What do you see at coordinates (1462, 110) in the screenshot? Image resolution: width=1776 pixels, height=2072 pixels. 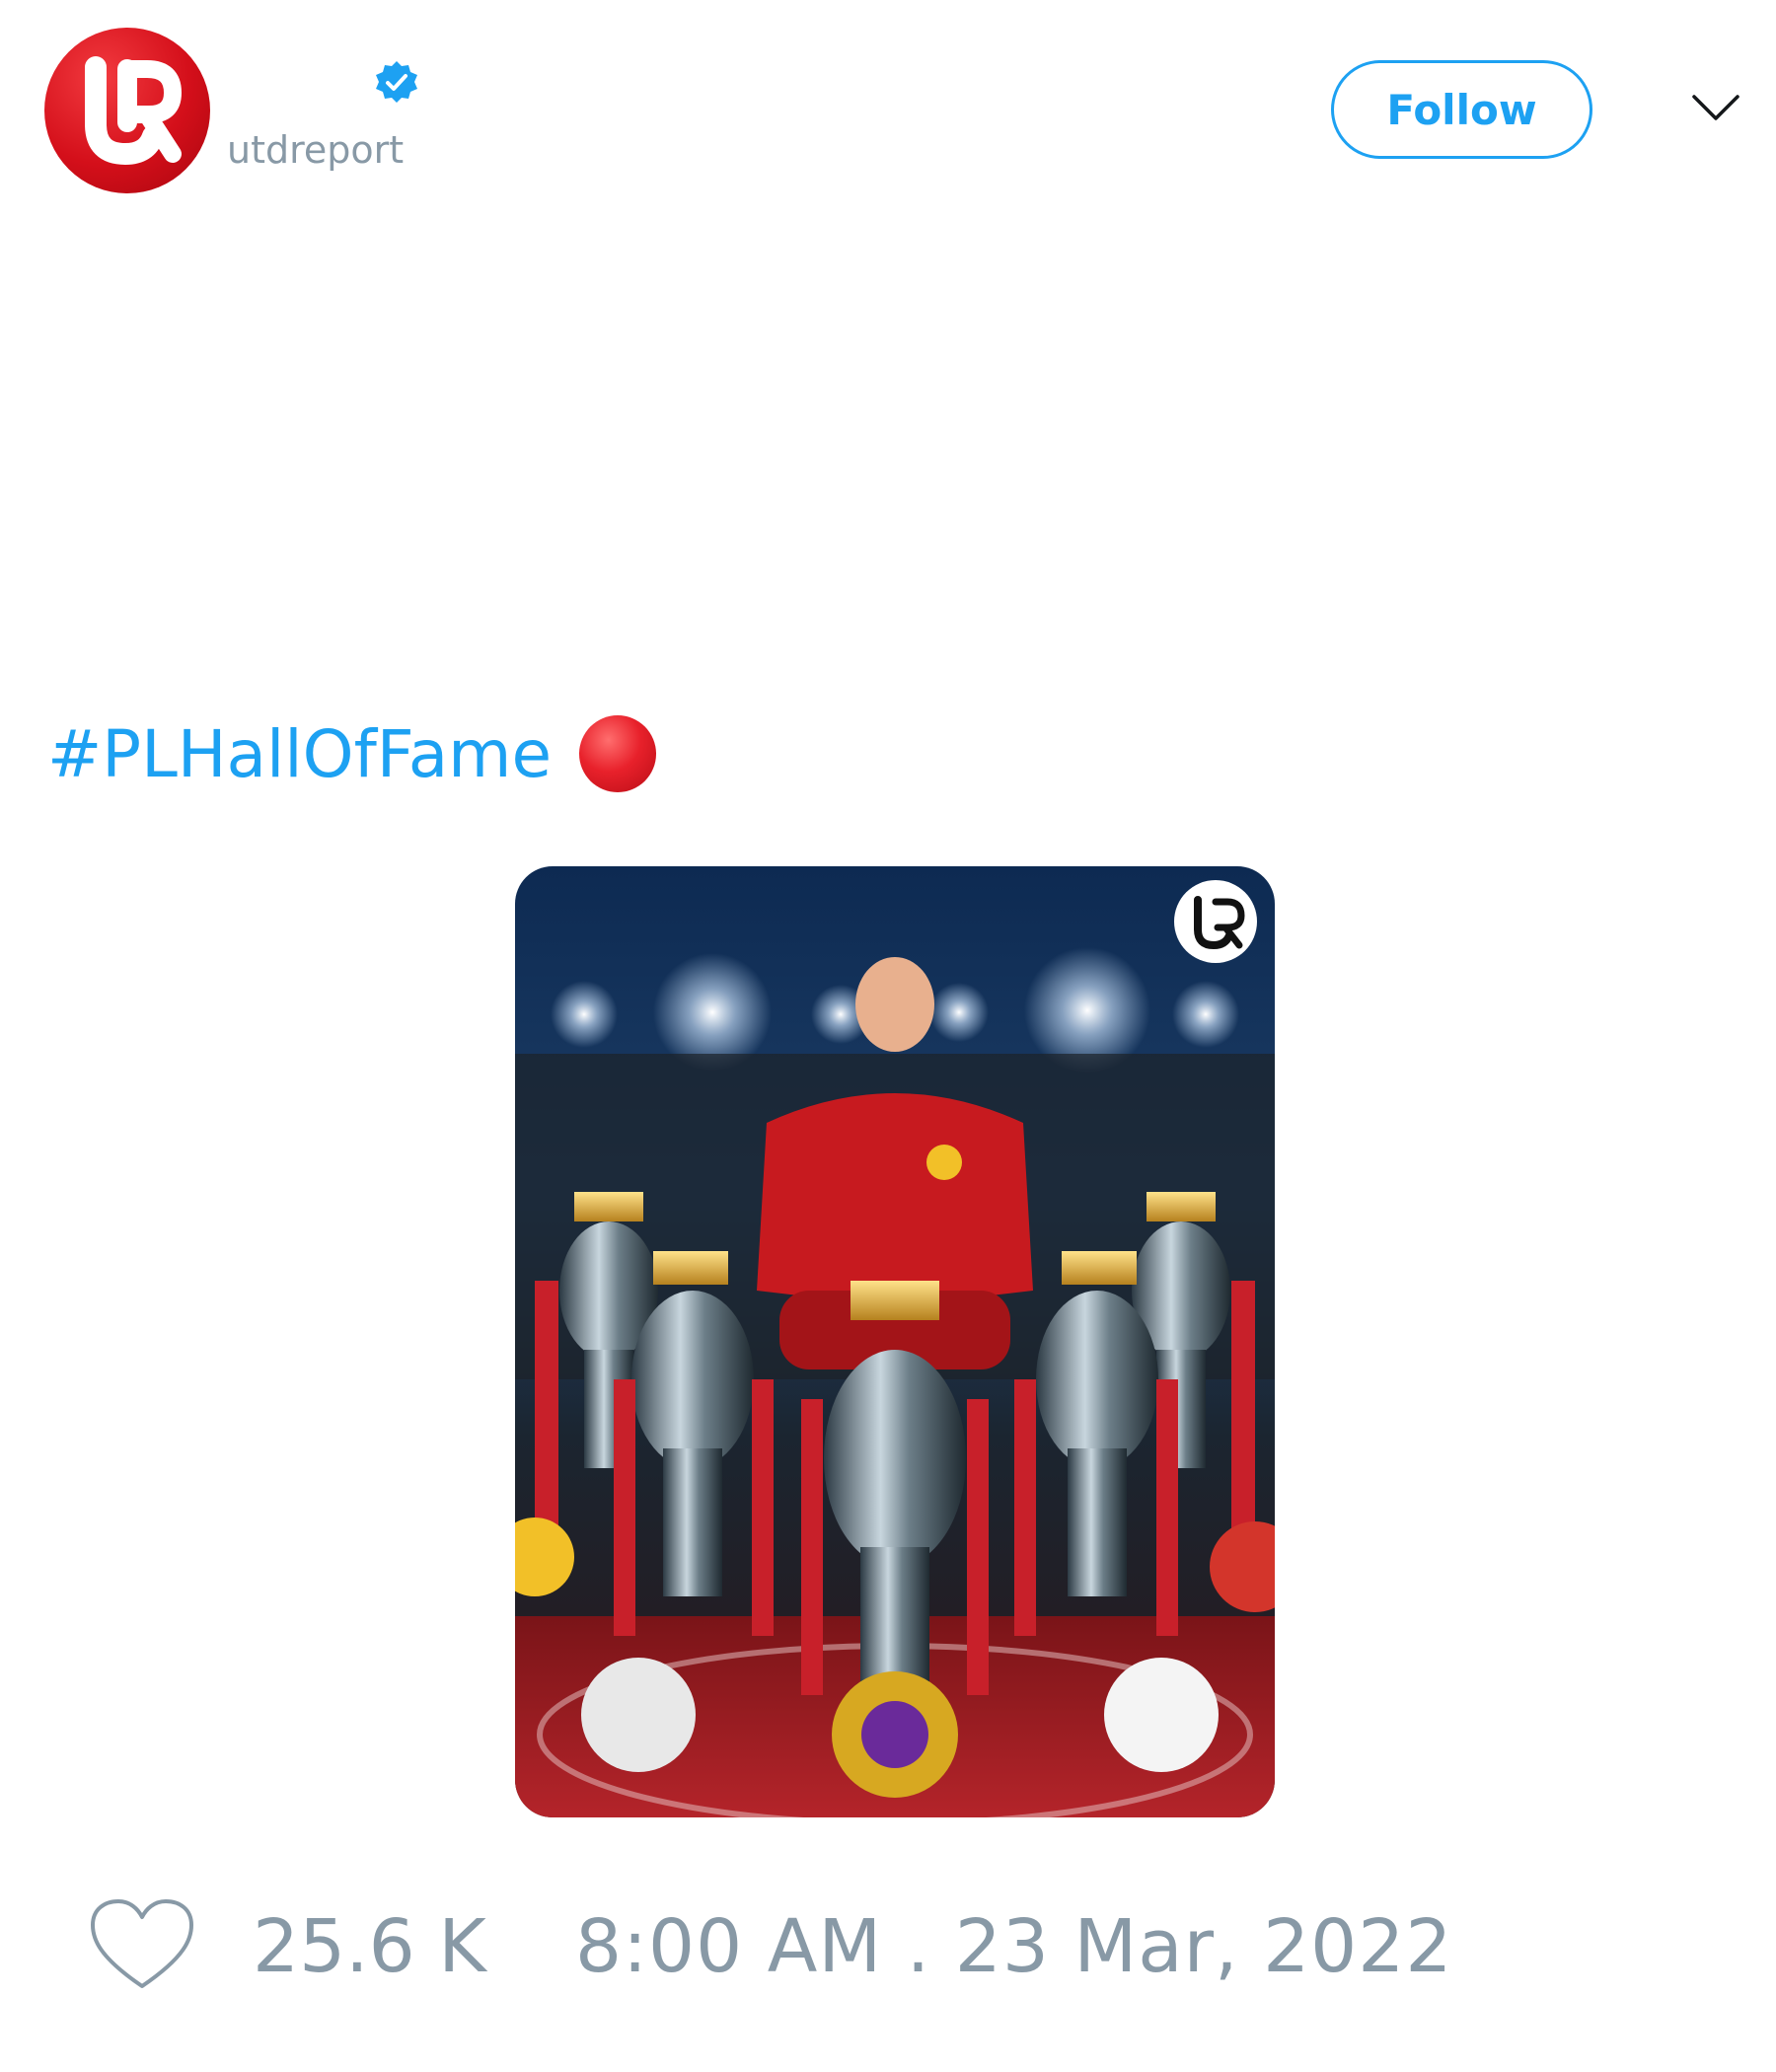 I see `follow-button: Follow` at bounding box center [1462, 110].